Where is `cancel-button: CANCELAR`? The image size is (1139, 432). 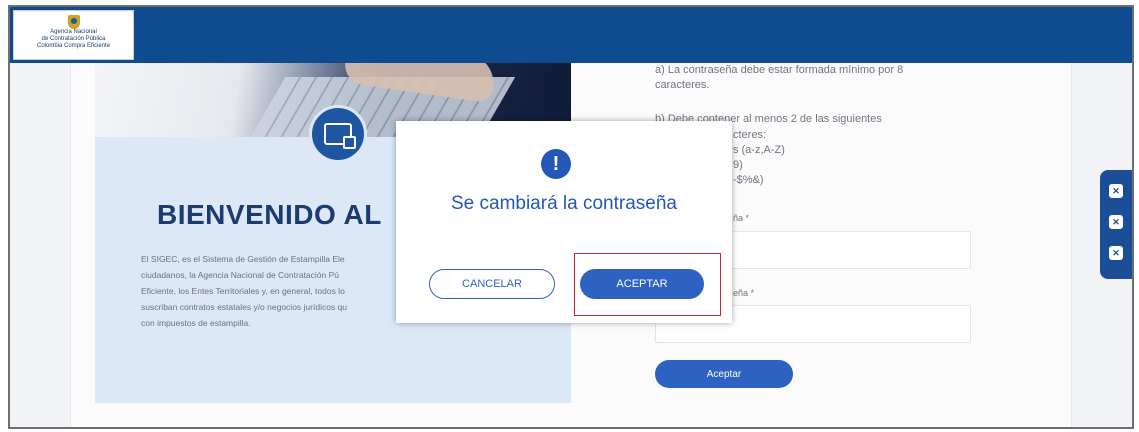
cancel-button: CANCELAR is located at coordinates (492, 284).